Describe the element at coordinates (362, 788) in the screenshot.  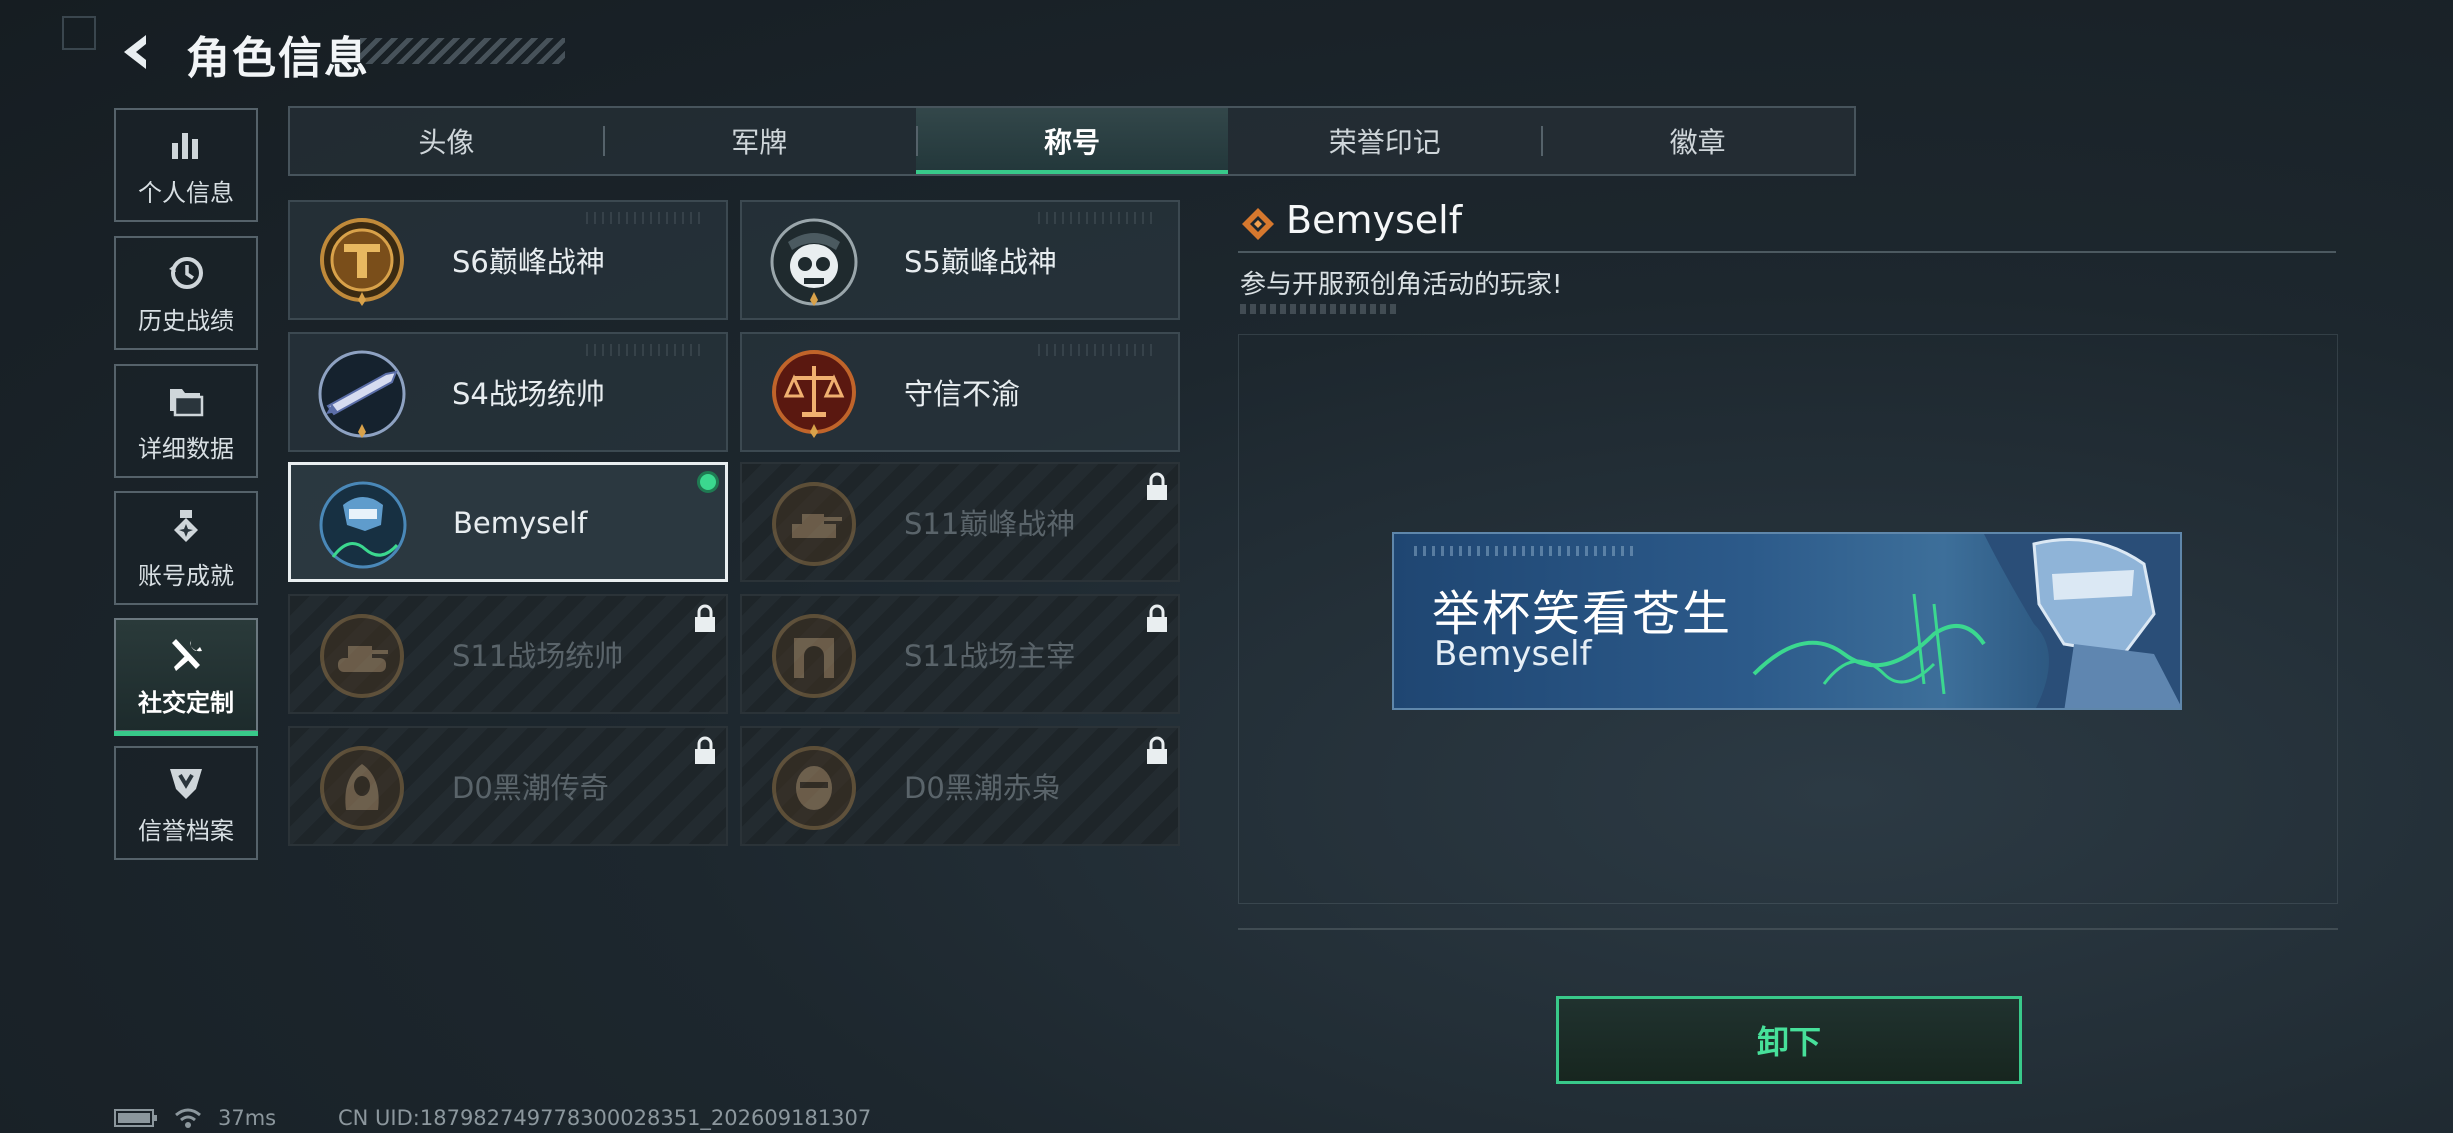
I see `hooded-figure-emblem-icon` at that location.